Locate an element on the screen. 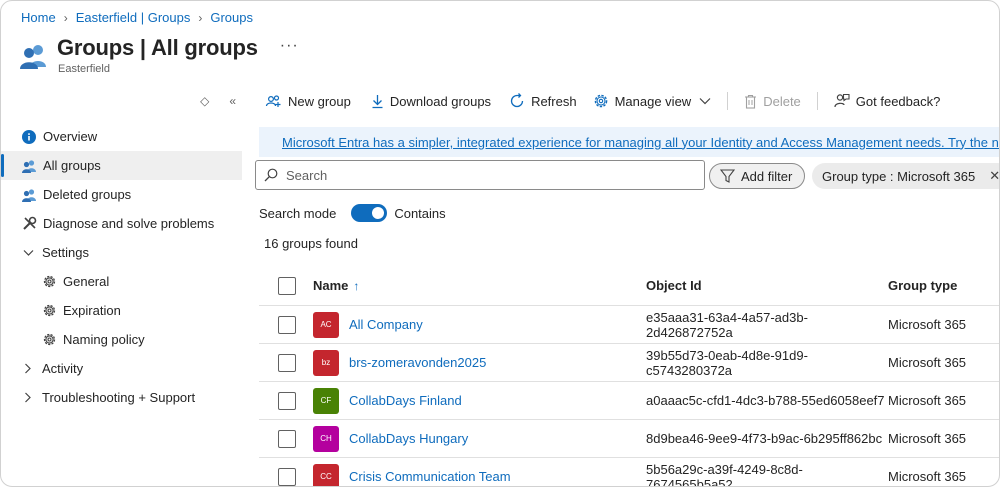 This screenshot has height=487, width=1000. sidebar-item-activity: Activity is located at coordinates (121, 368).